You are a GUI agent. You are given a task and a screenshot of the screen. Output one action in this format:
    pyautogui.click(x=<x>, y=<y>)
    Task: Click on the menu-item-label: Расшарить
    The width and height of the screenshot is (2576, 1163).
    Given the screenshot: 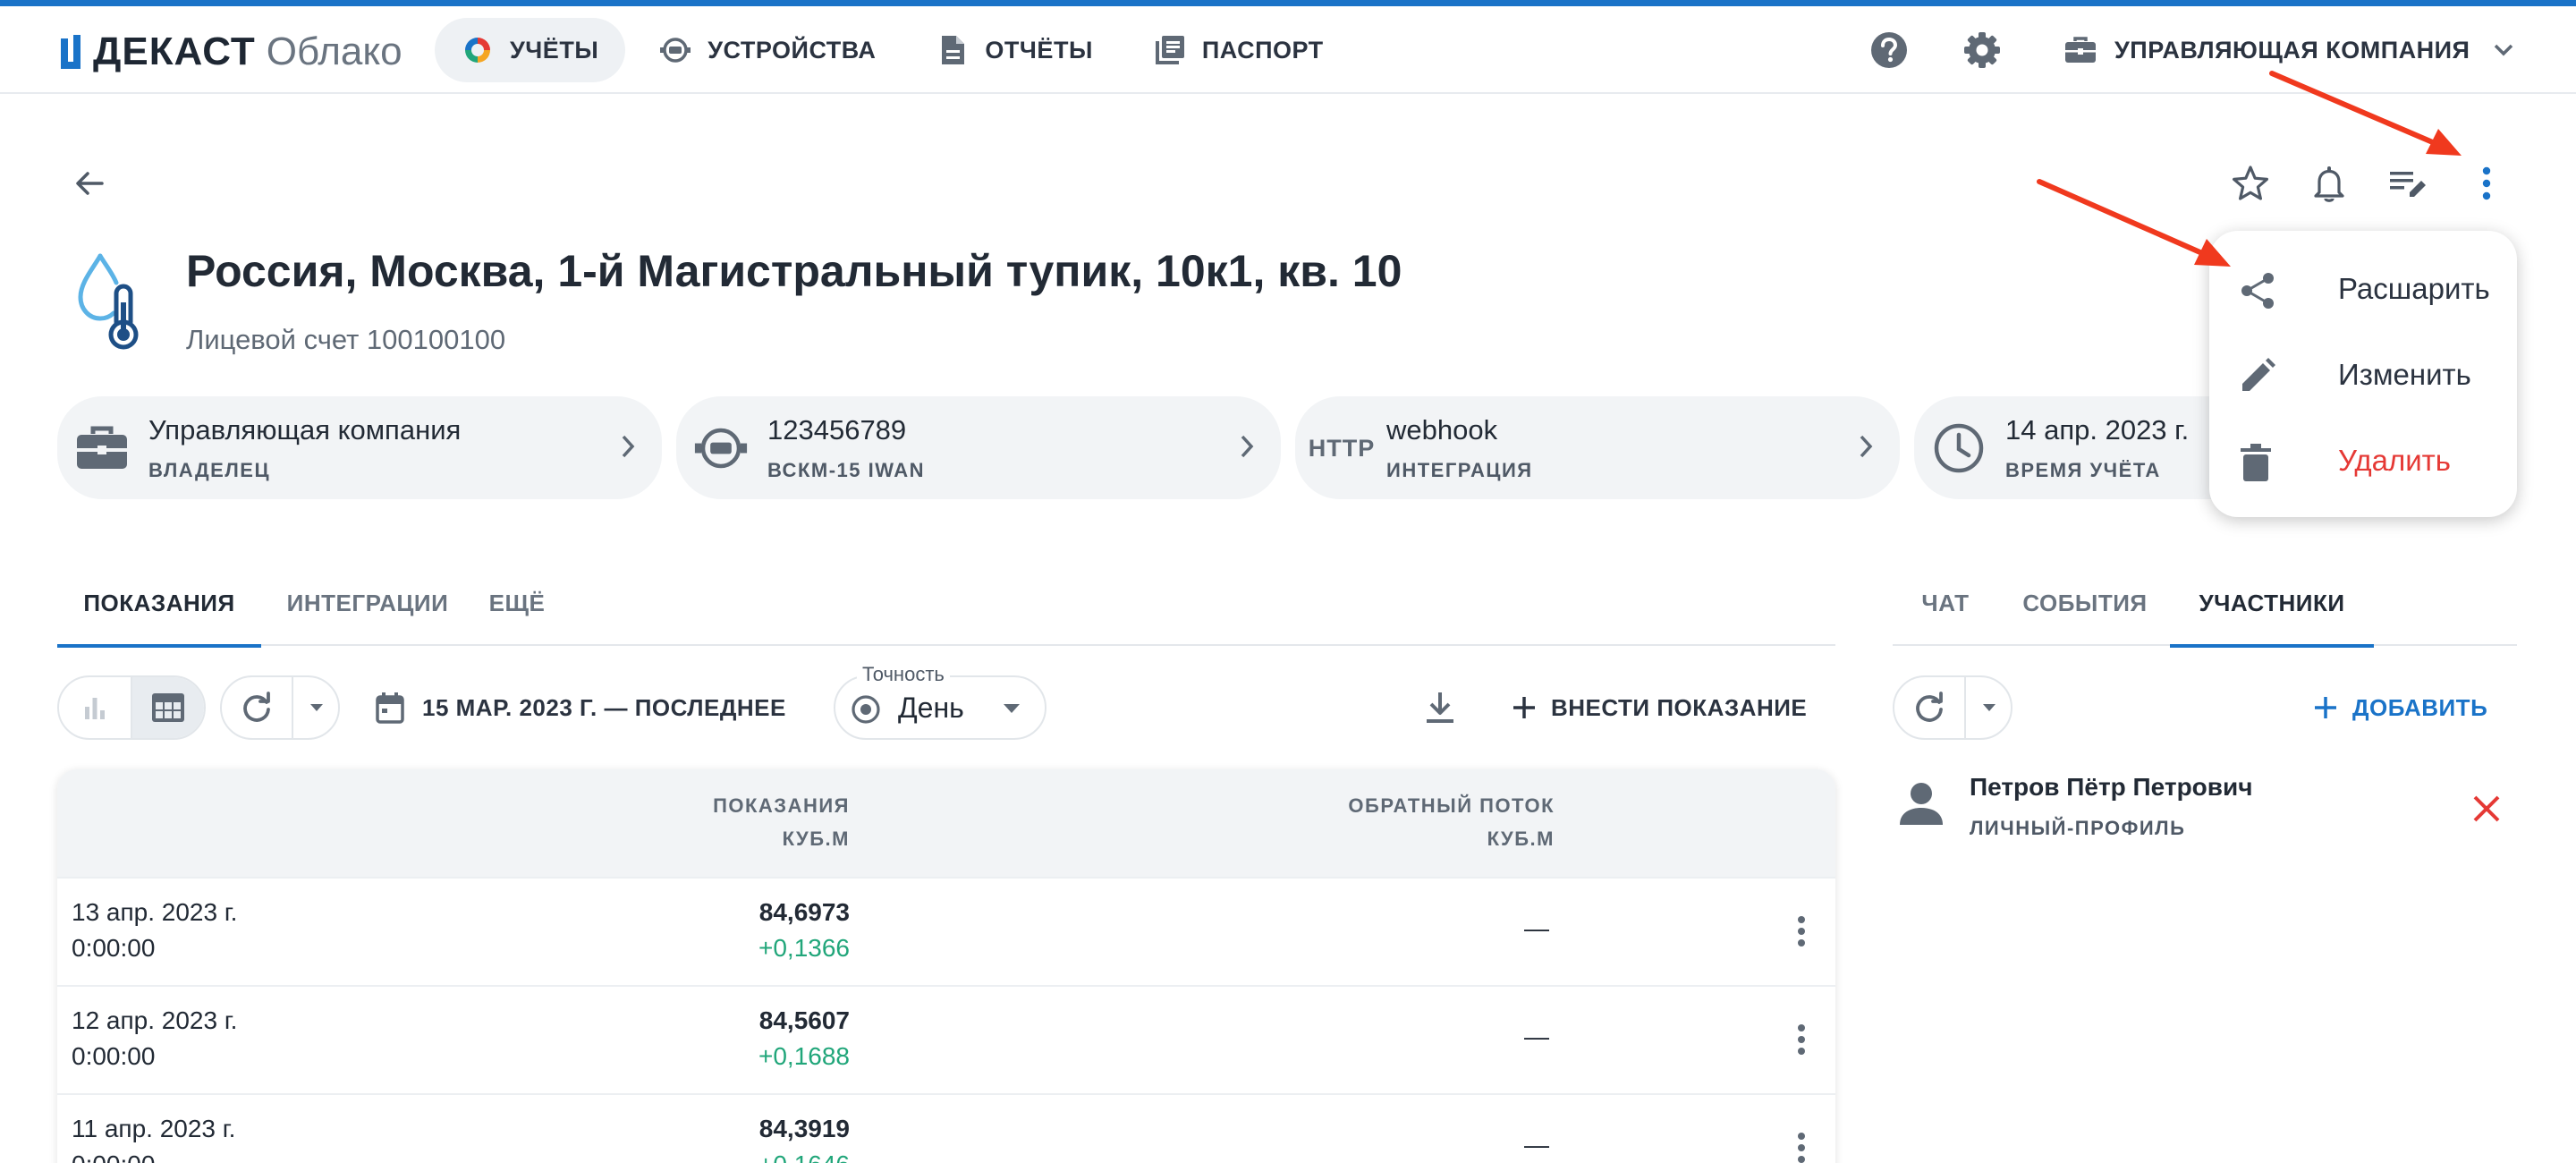 What is the action you would take?
    pyautogui.click(x=2414, y=288)
    